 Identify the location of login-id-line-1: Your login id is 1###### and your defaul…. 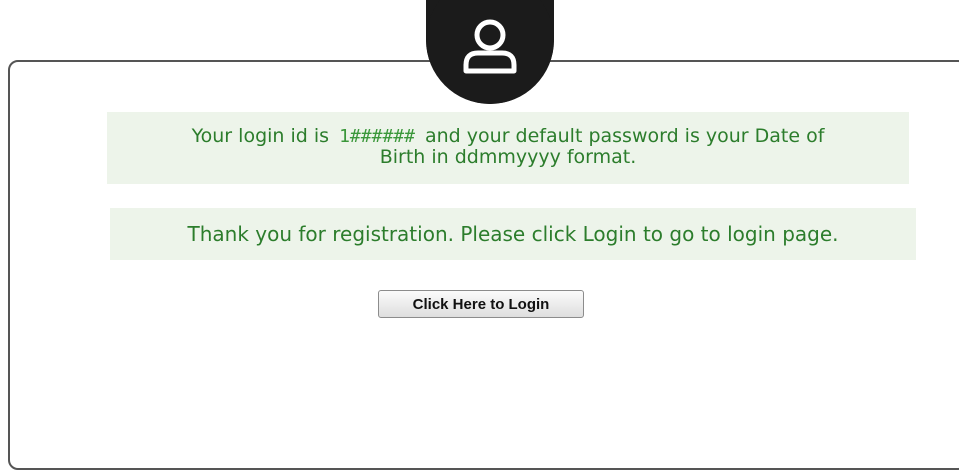
(508, 136).